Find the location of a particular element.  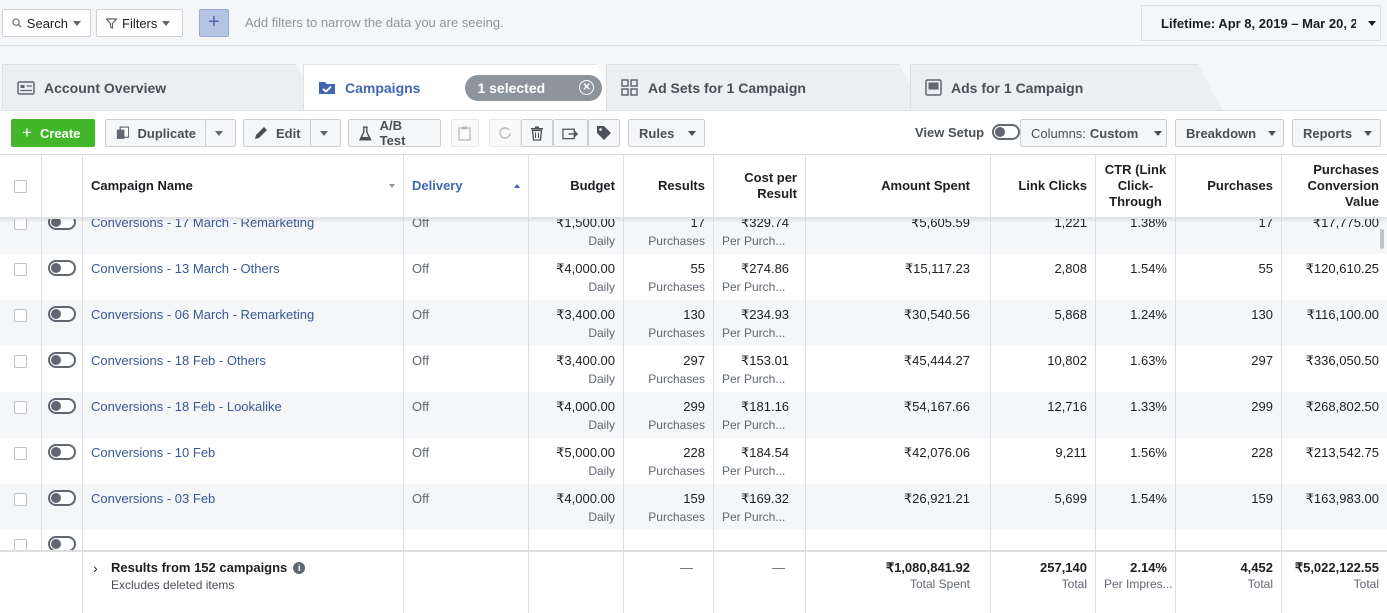

column-header-campaign-name: Campaign Name is located at coordinates (243, 186).